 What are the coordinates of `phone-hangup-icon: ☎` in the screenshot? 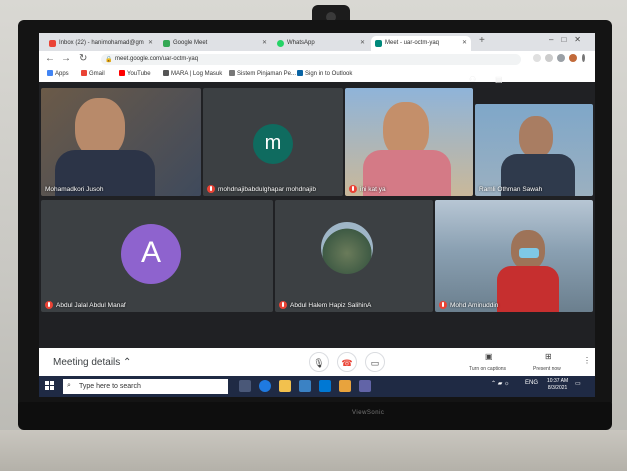 It's located at (347, 363).